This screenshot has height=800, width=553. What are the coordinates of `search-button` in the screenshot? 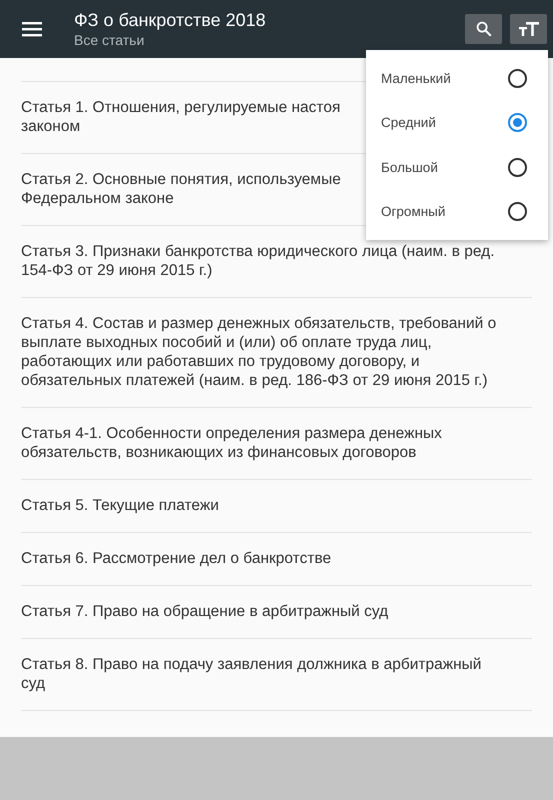 It's located at (483, 29).